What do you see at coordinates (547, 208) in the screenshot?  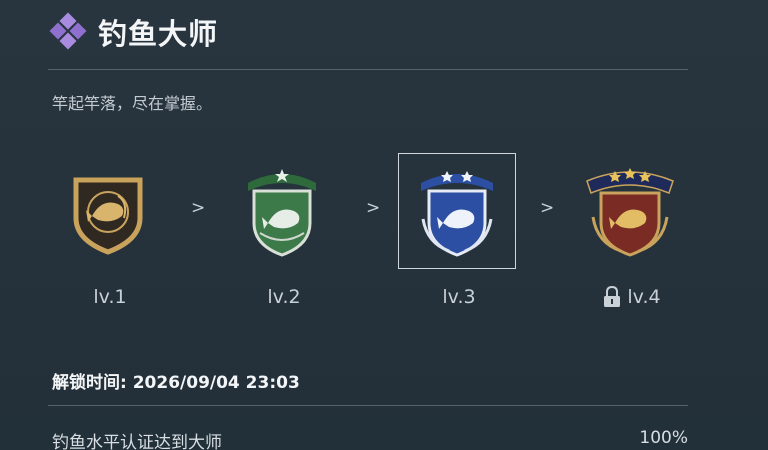 I see `arrow-3-4: >` at bounding box center [547, 208].